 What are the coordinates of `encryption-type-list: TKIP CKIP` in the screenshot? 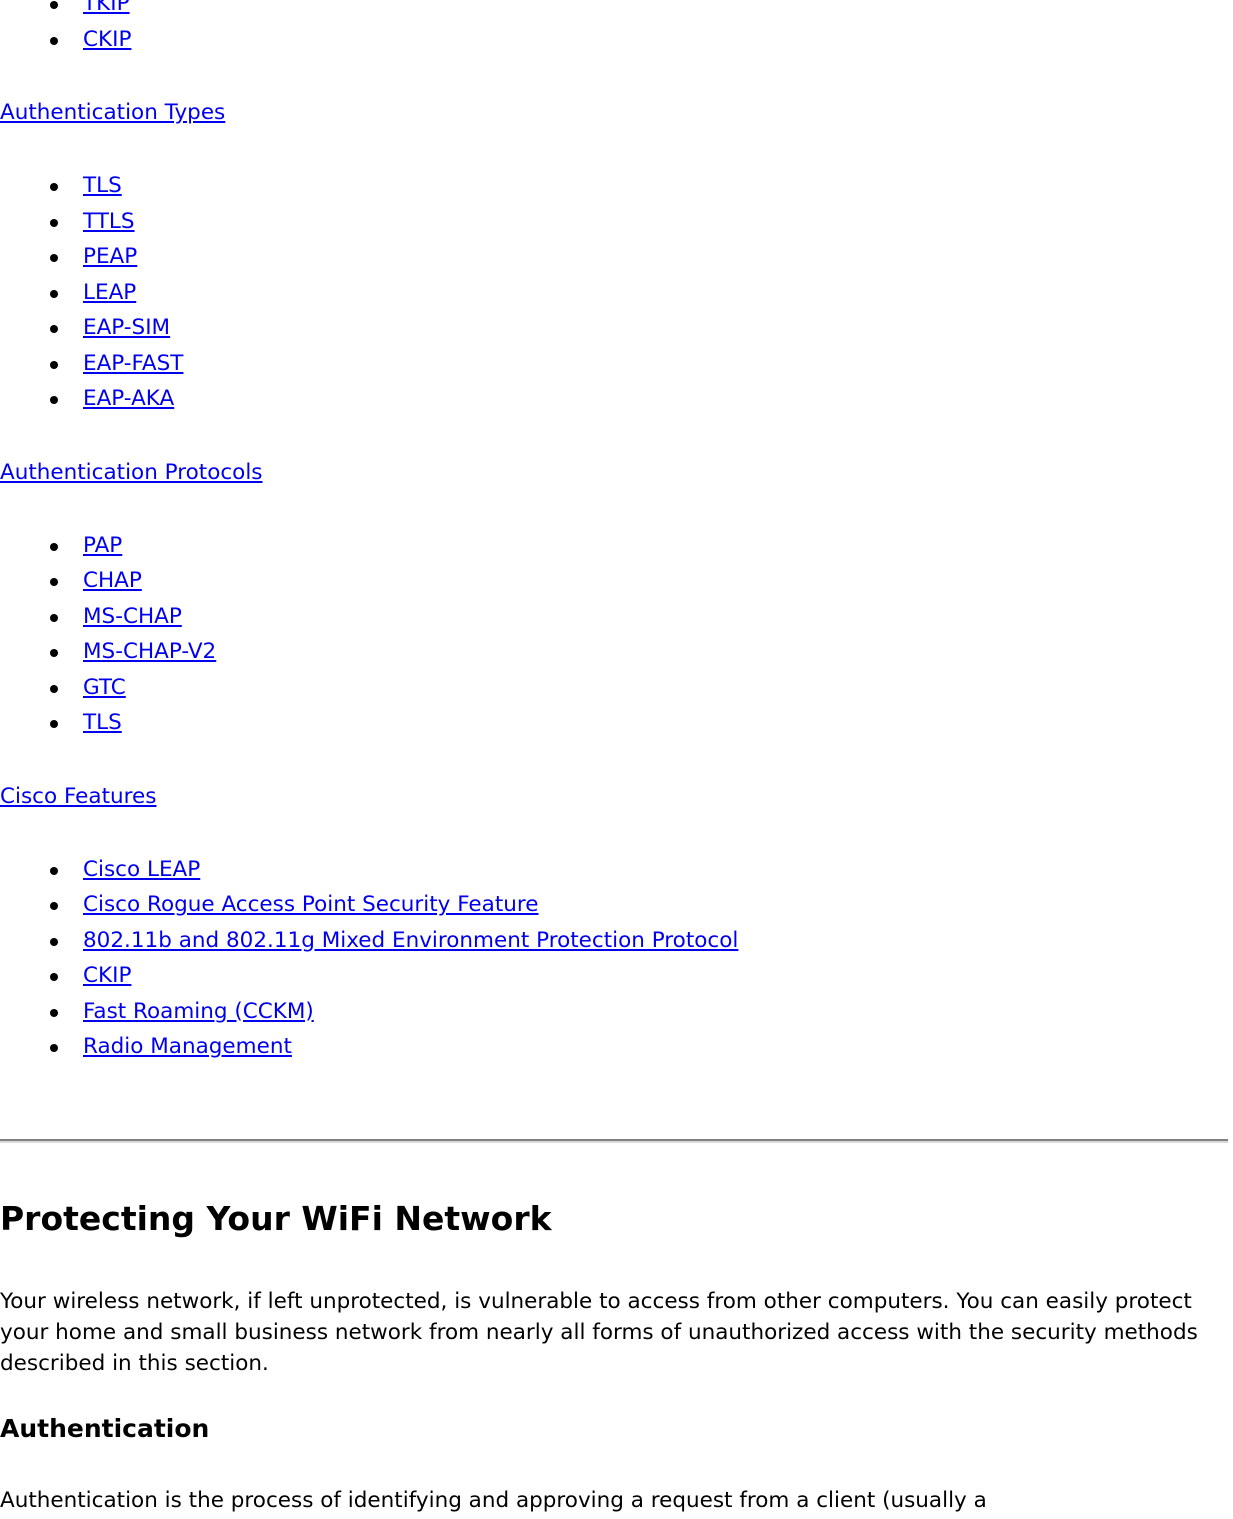 It's located at (616, 28).